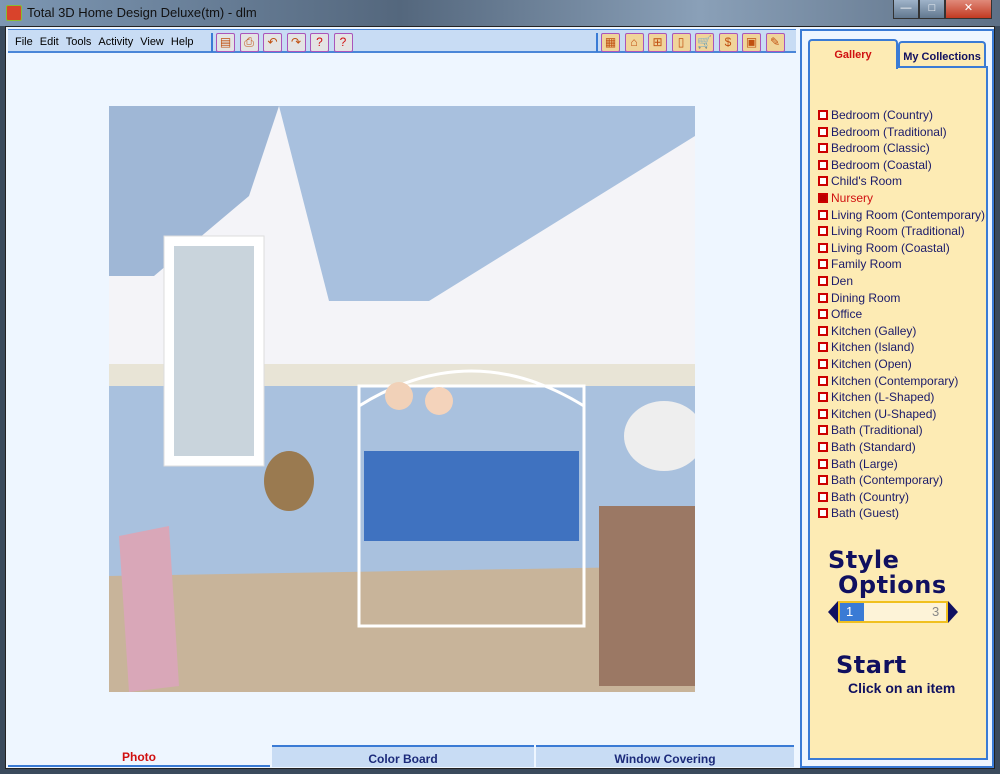  I want to click on gallery-item: Bath (Large), so click(858, 464).